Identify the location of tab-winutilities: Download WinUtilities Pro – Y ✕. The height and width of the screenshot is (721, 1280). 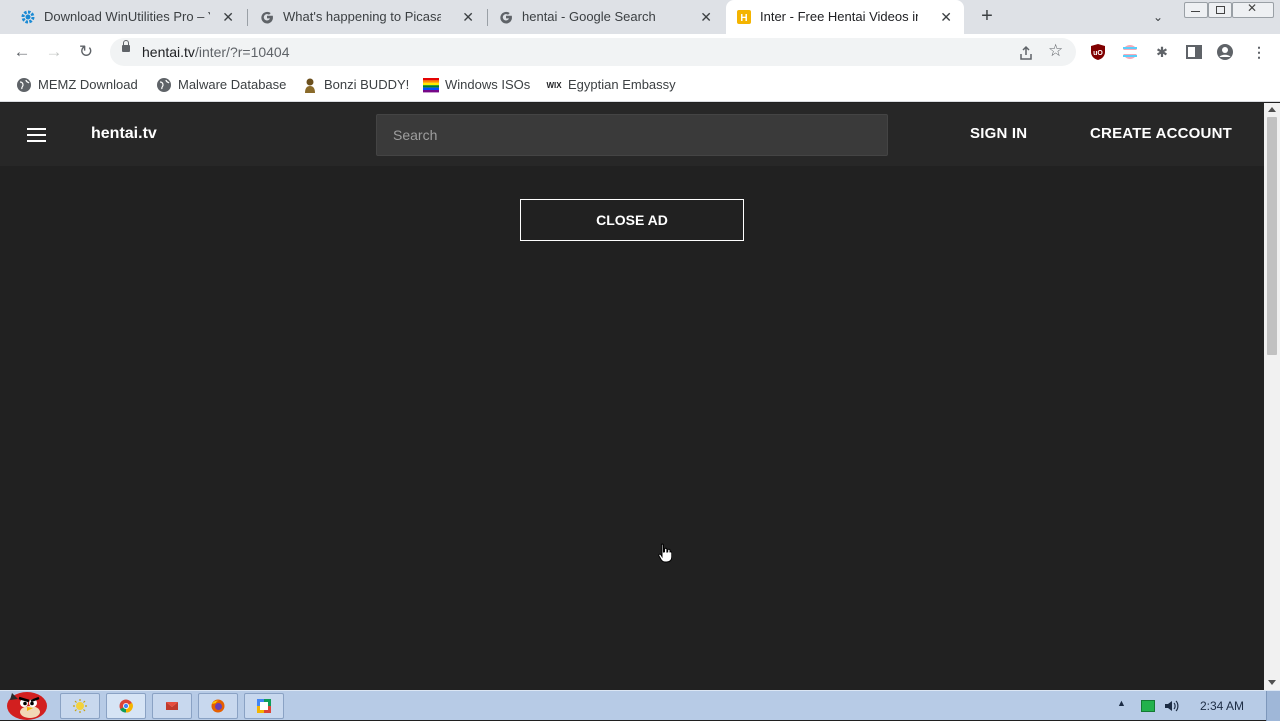
(123, 17).